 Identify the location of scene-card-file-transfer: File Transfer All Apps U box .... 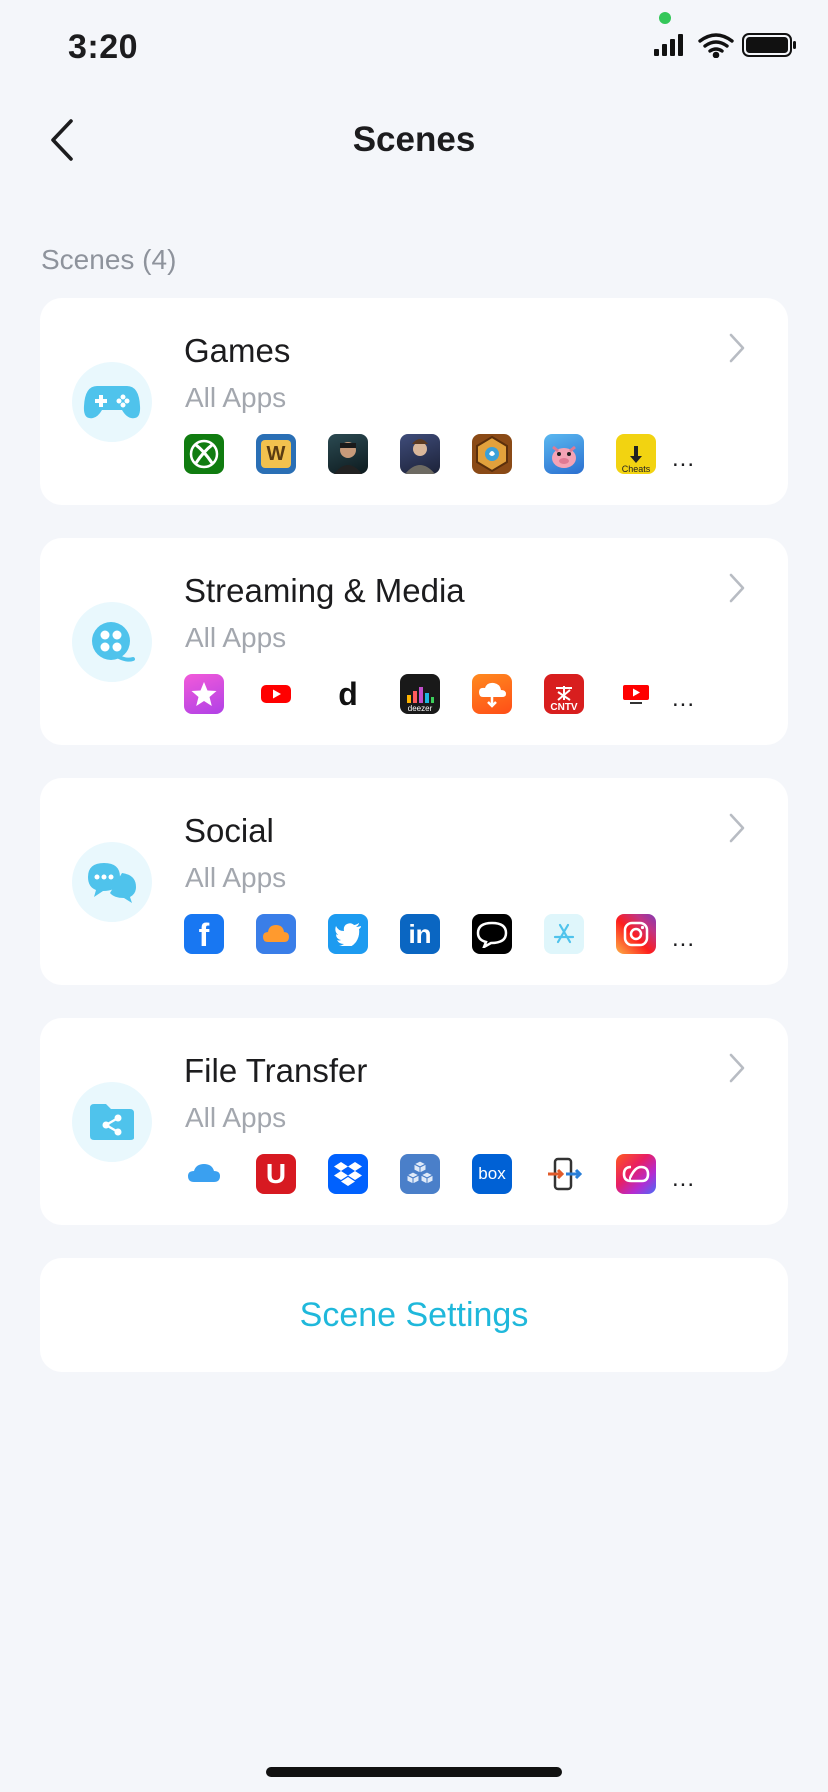
(414, 1121).